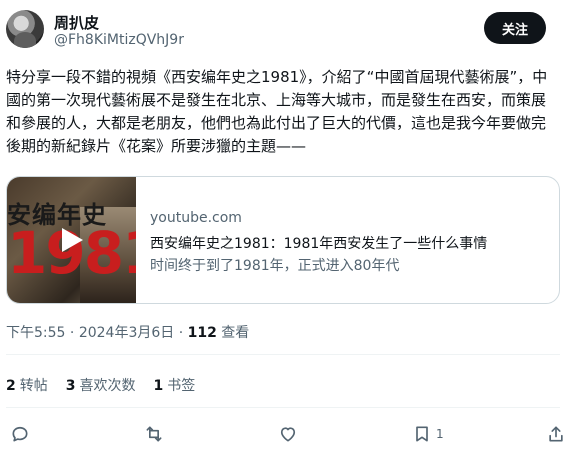 This screenshot has height=459, width=566. Describe the element at coordinates (202, 333) in the screenshot. I see `views-count: 112` at that location.